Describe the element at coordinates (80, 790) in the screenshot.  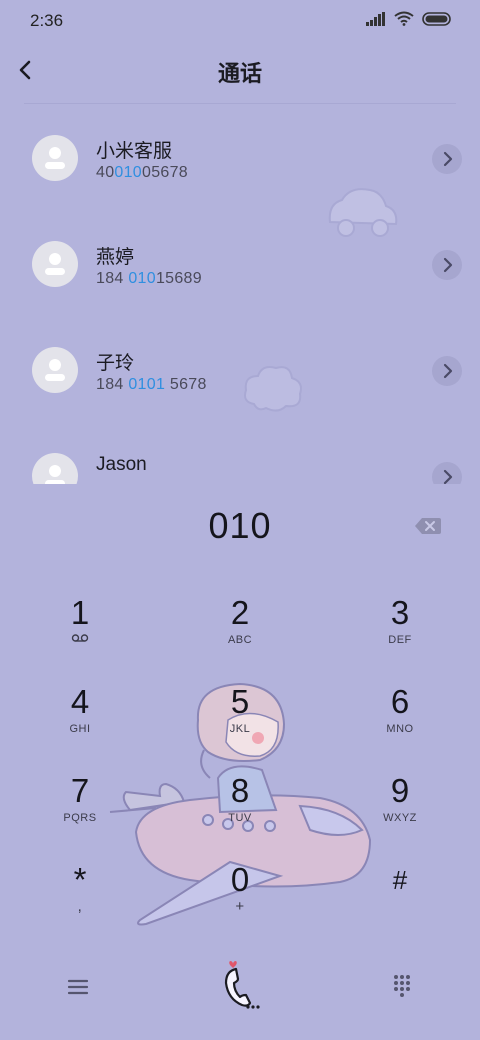
I see `key-digit: 7` at that location.